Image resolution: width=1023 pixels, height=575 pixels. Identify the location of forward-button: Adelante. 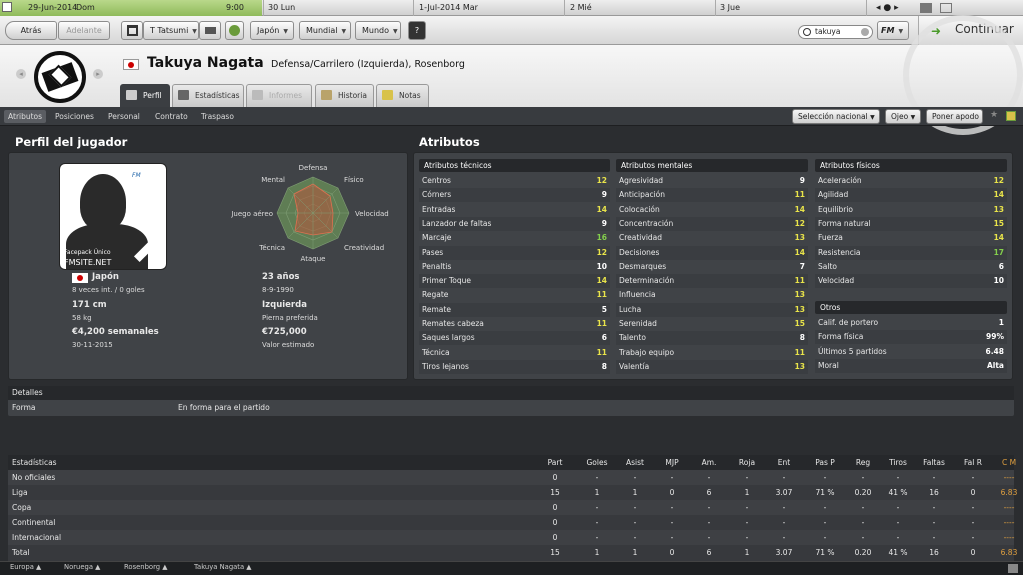
(84, 30).